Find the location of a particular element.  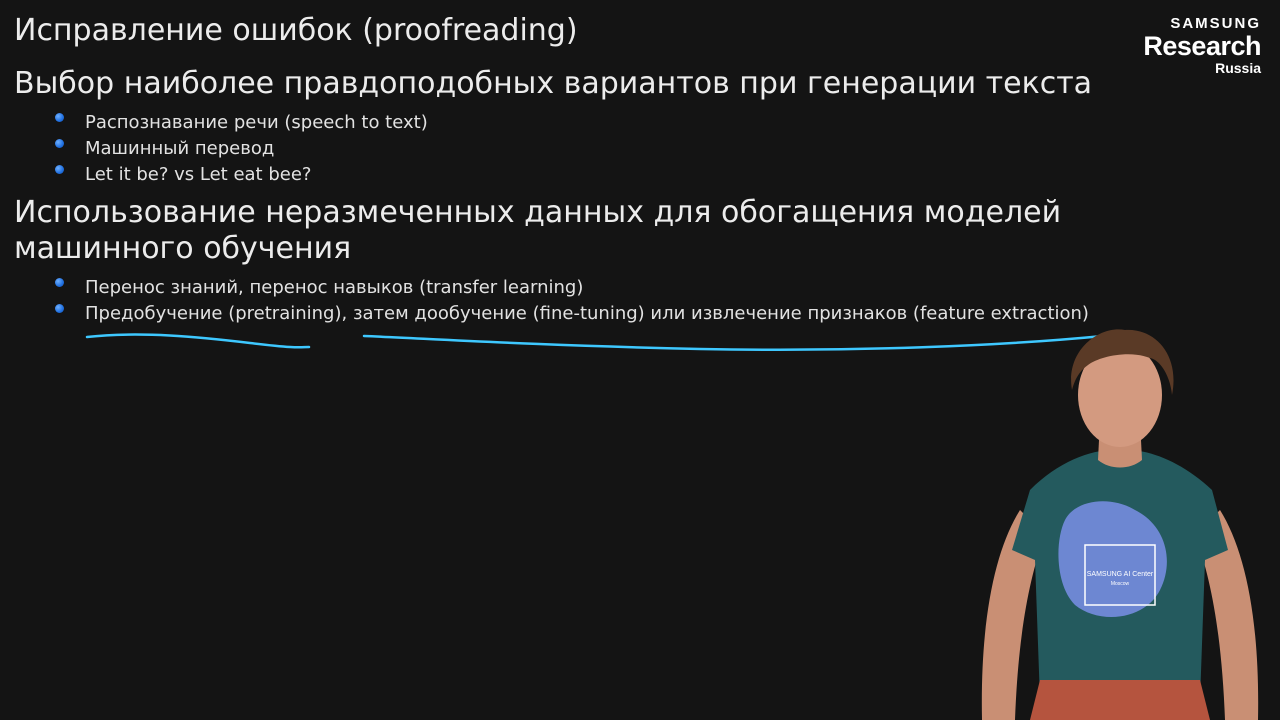

list-item: Машинный перевод is located at coordinates (241, 149).